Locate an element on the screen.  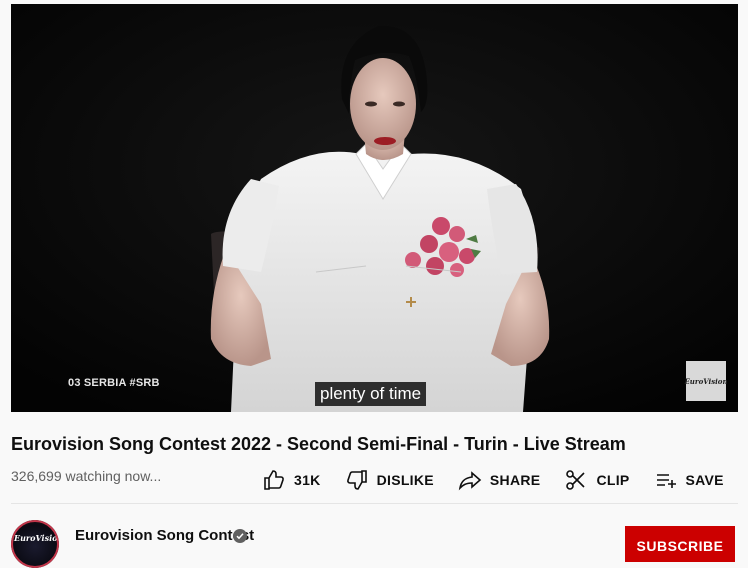
video-actions: 31K DISLIKE SHARE CLIP SAVE is located at coordinates (505, 480).